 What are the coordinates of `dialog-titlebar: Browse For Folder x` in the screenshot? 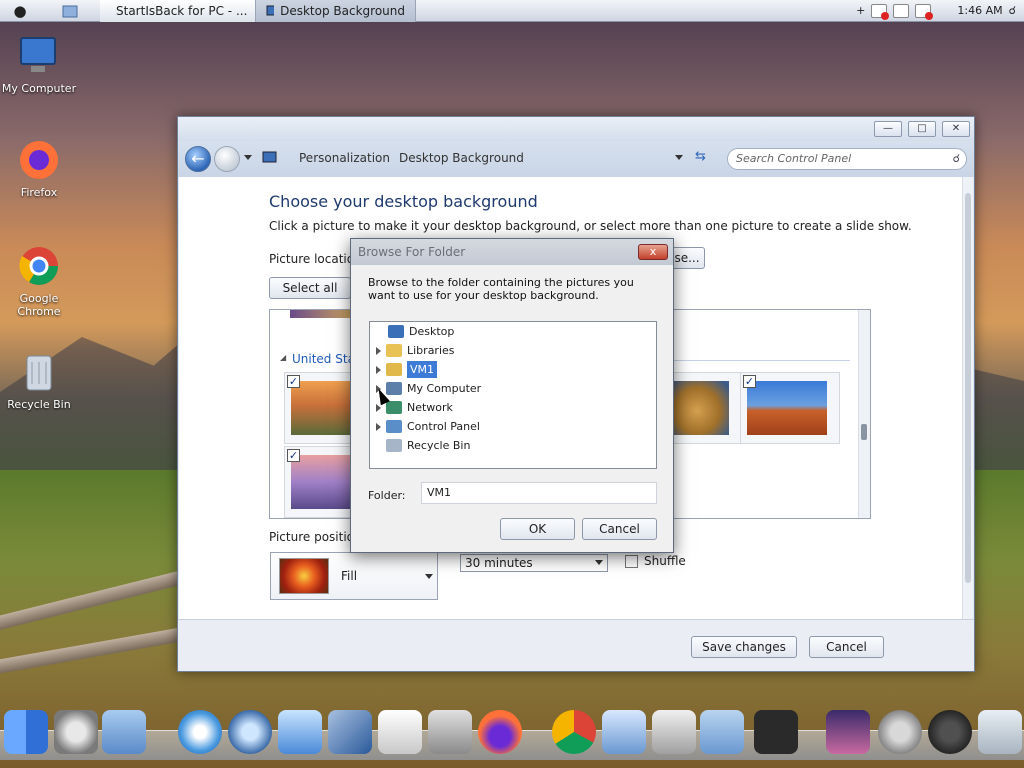 It's located at (512, 252).